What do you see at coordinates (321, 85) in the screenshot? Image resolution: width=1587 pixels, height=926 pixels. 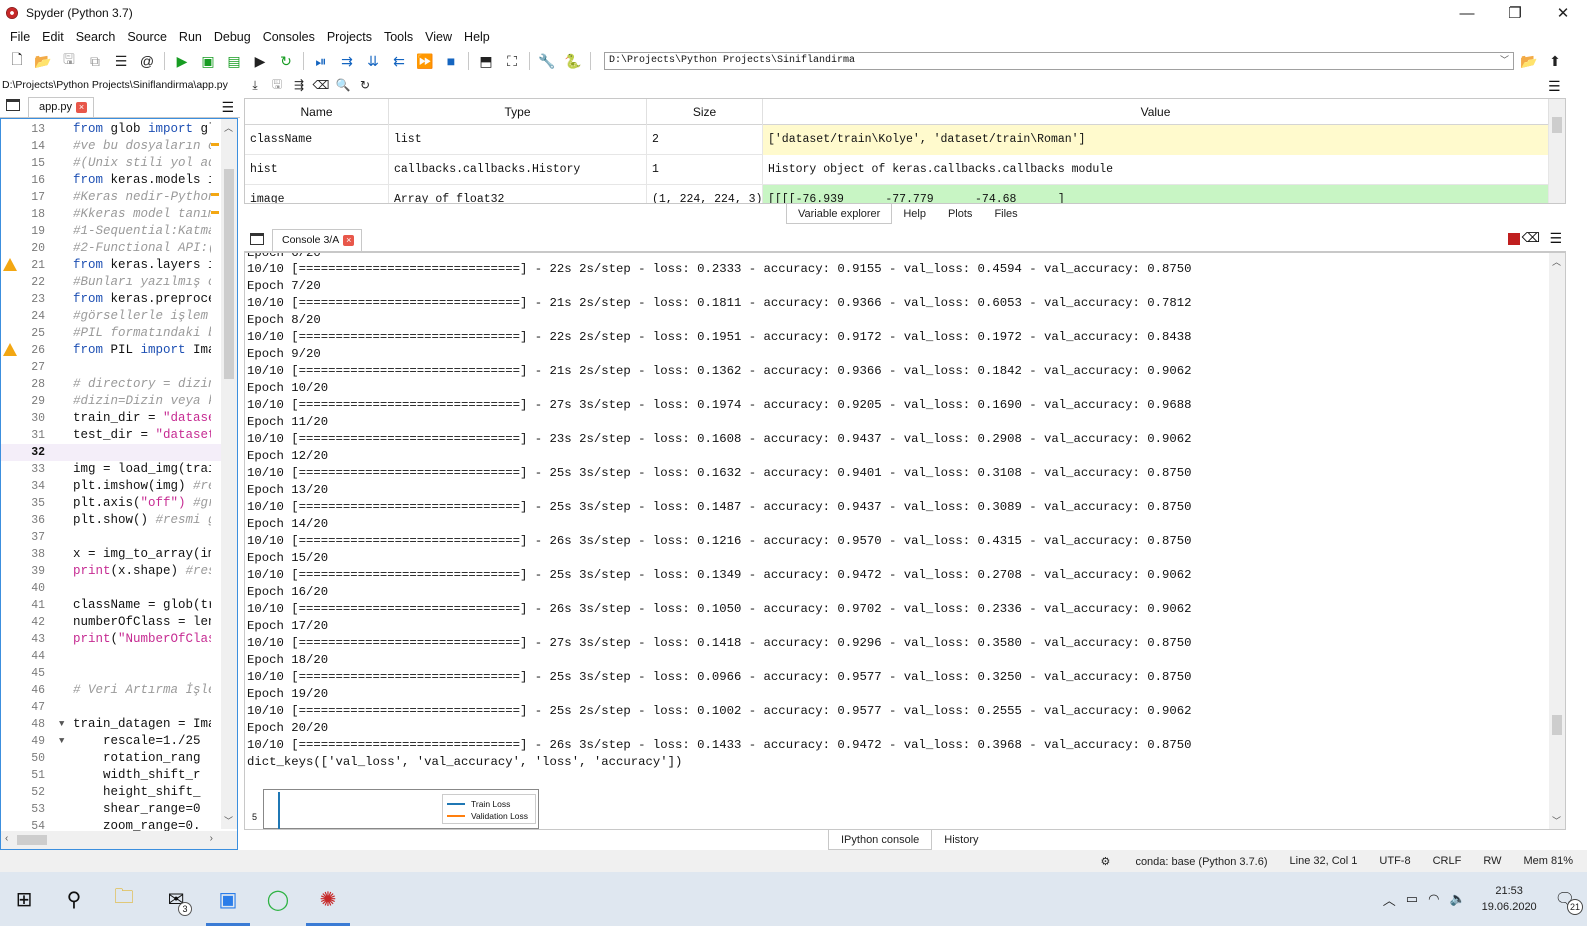 I see `erase-icon: ⌫` at bounding box center [321, 85].